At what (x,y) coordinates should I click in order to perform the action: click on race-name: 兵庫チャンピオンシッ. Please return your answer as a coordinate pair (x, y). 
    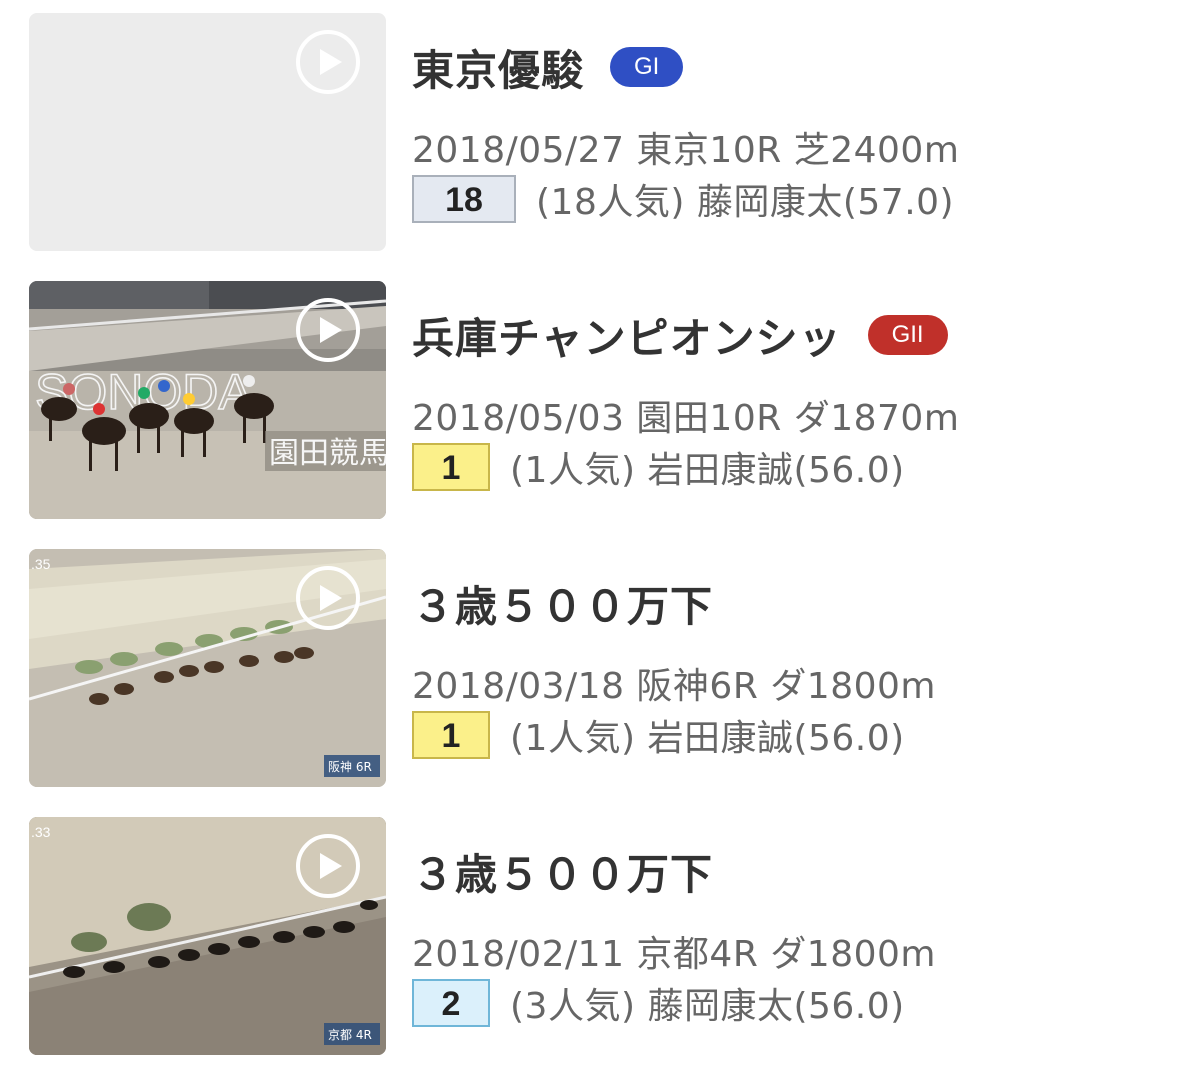
    Looking at the image, I should click on (627, 335).